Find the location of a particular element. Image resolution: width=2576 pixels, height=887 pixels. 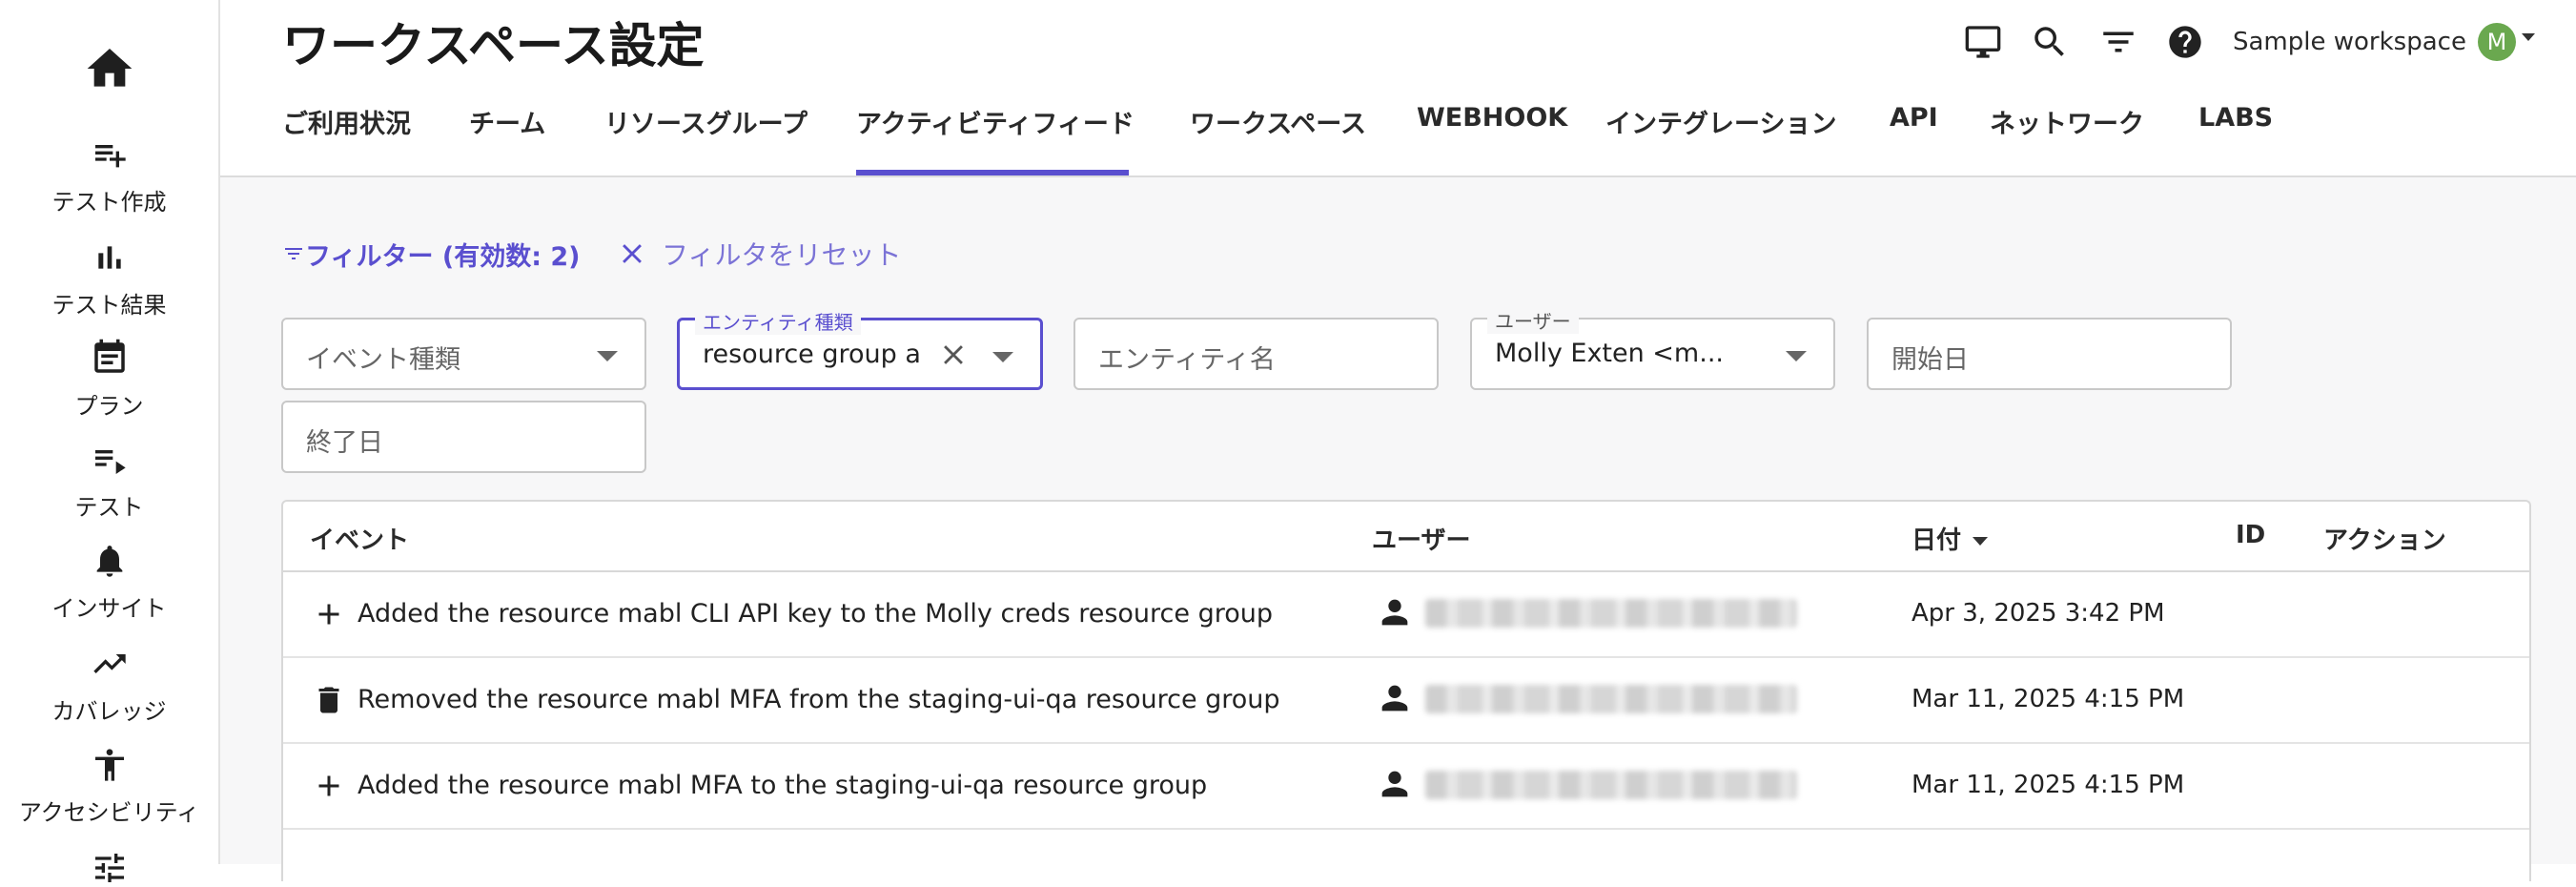

start-date-placeholder: 開始日 is located at coordinates (1930, 357).